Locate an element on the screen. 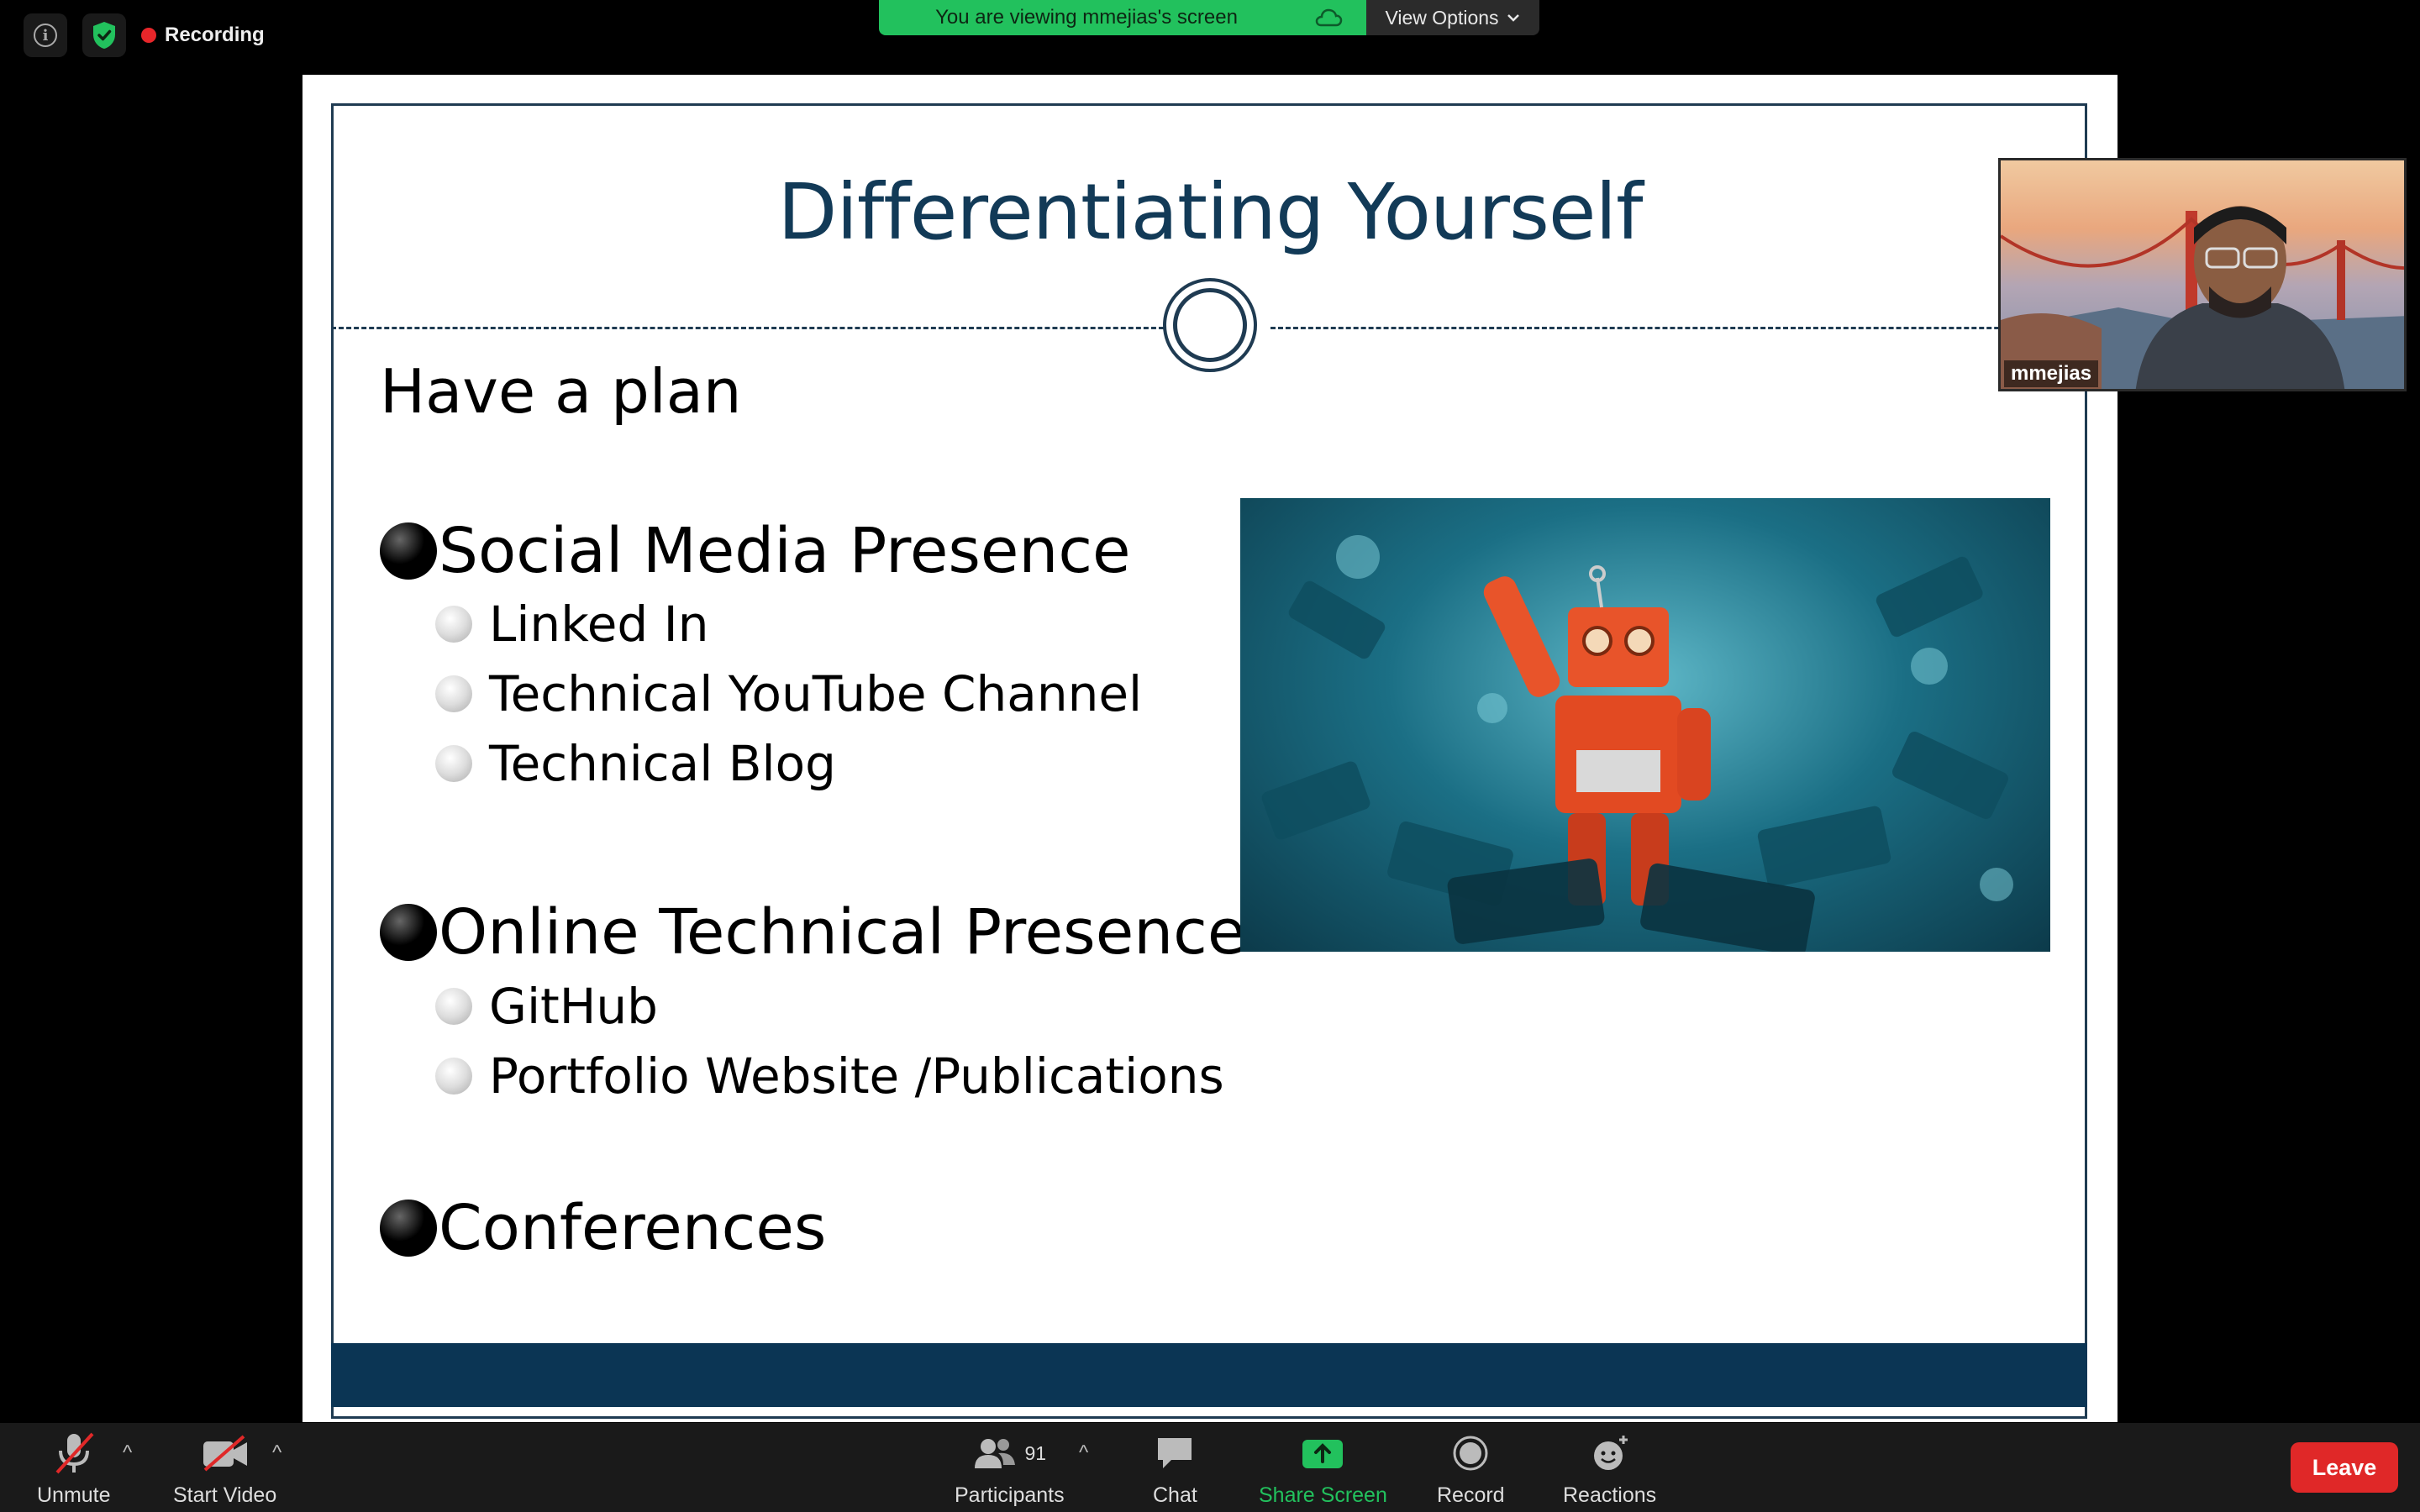 Image resolution: width=2420 pixels, height=1512 pixels. meeting-info-button: i is located at coordinates (45, 35).